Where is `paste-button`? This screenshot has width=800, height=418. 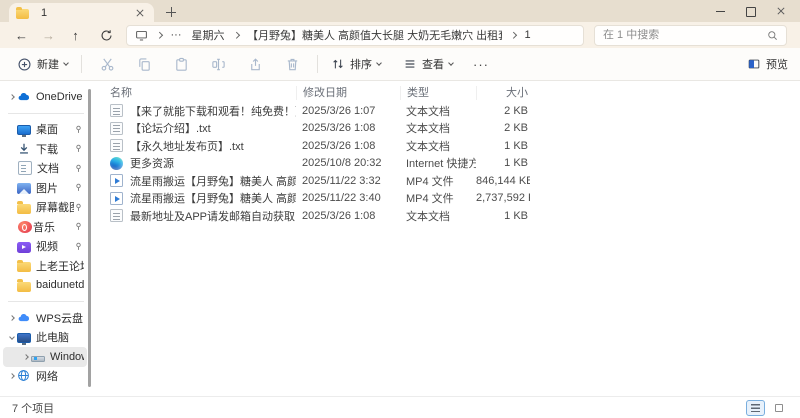
paste-button is located at coordinates (181, 64).